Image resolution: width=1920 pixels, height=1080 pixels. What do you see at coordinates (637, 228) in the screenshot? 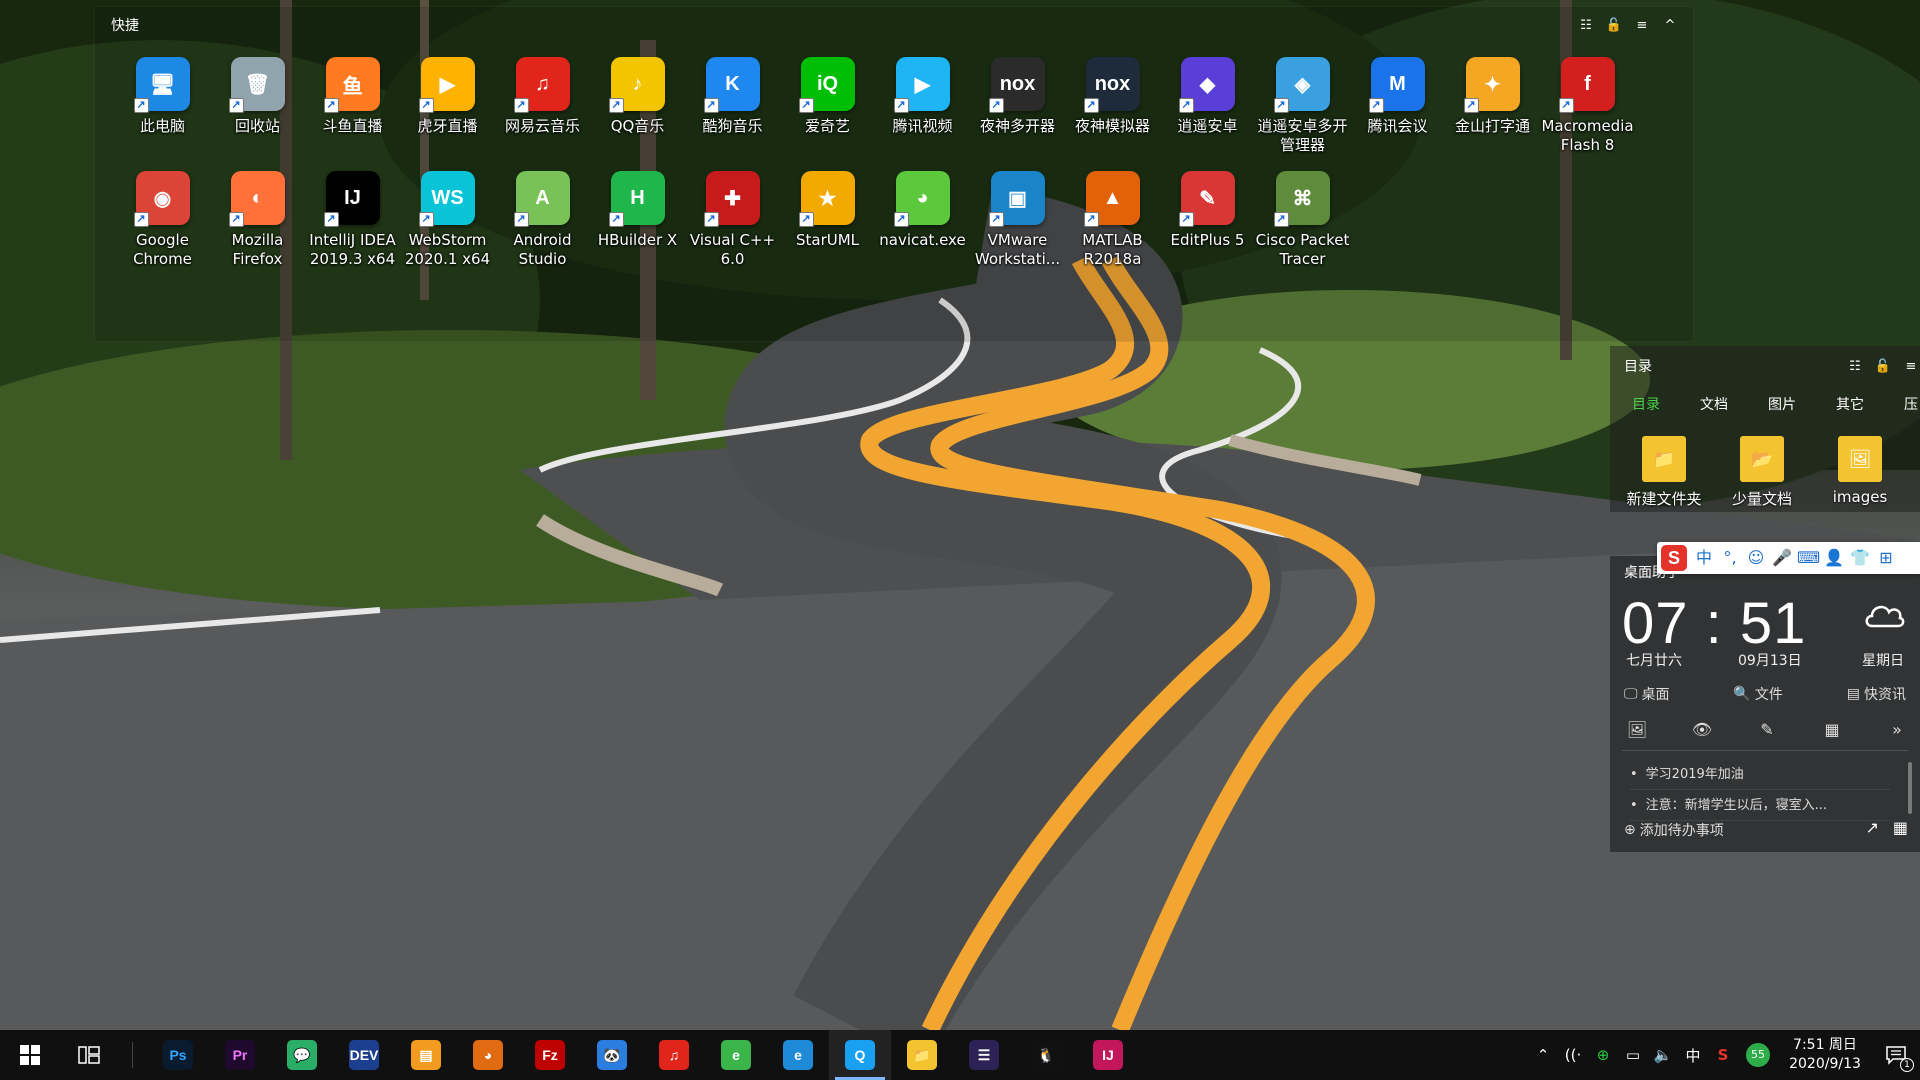
I see `desktop-shortcut: H ↗ HBuilder X` at bounding box center [637, 228].